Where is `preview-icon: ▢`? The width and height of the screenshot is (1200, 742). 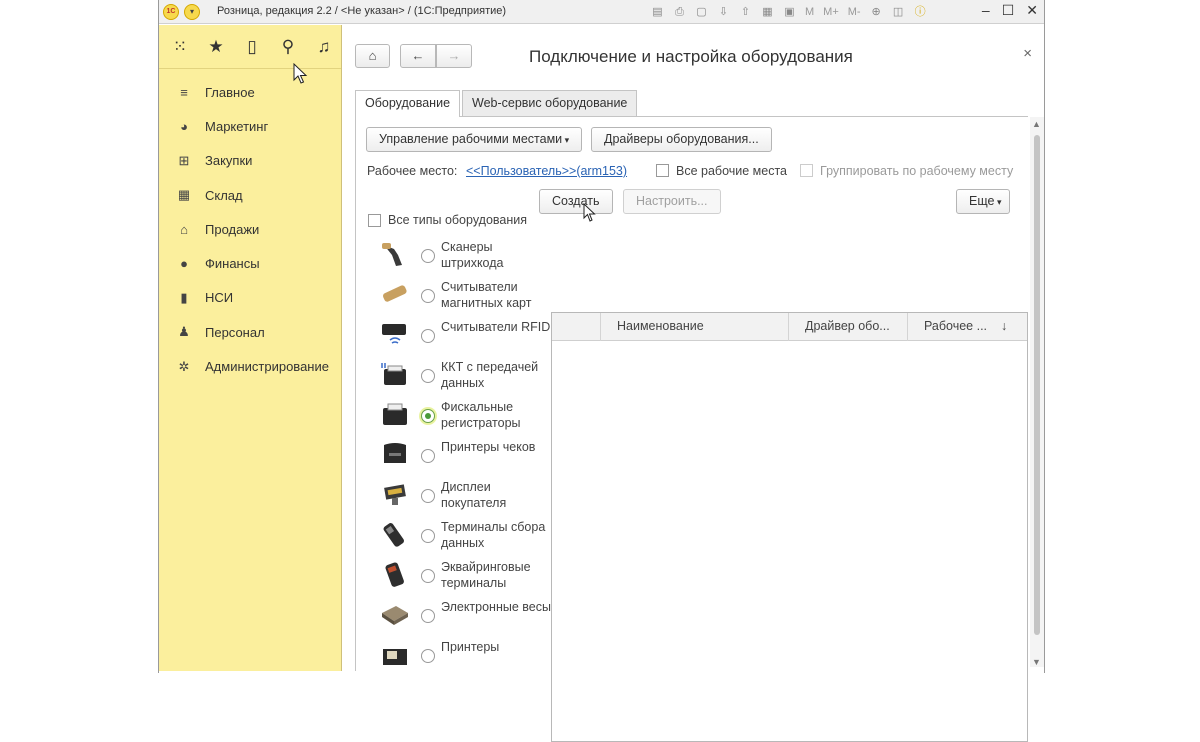 preview-icon: ▢ is located at coordinates (701, 12).